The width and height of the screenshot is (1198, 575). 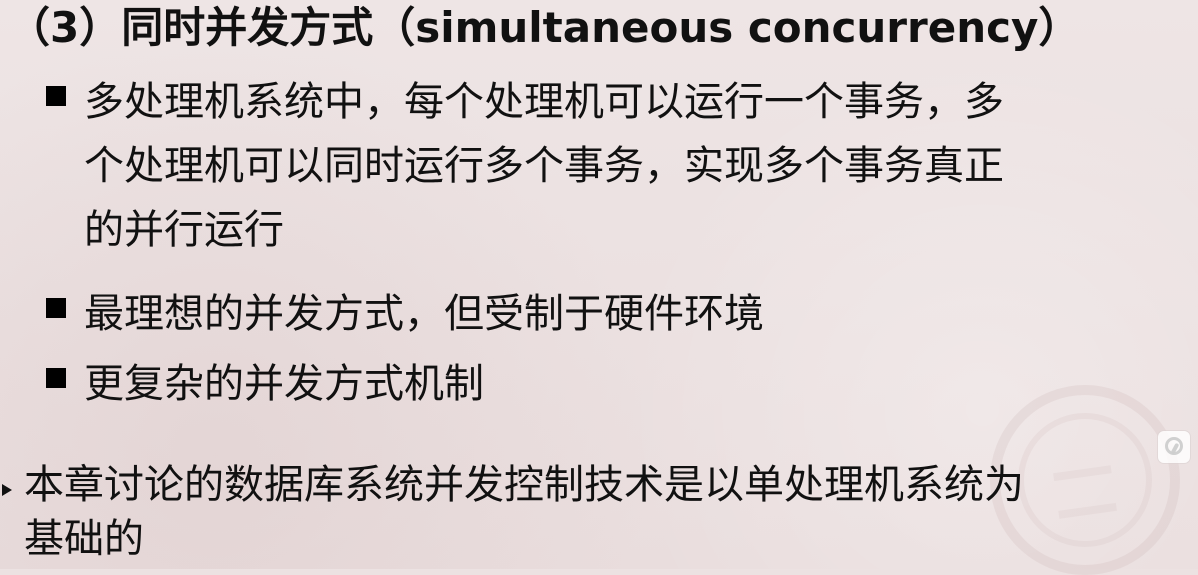 I want to click on bullet-text: 最理想的并发方式，但受制于硬件环境, so click(x=625, y=314).